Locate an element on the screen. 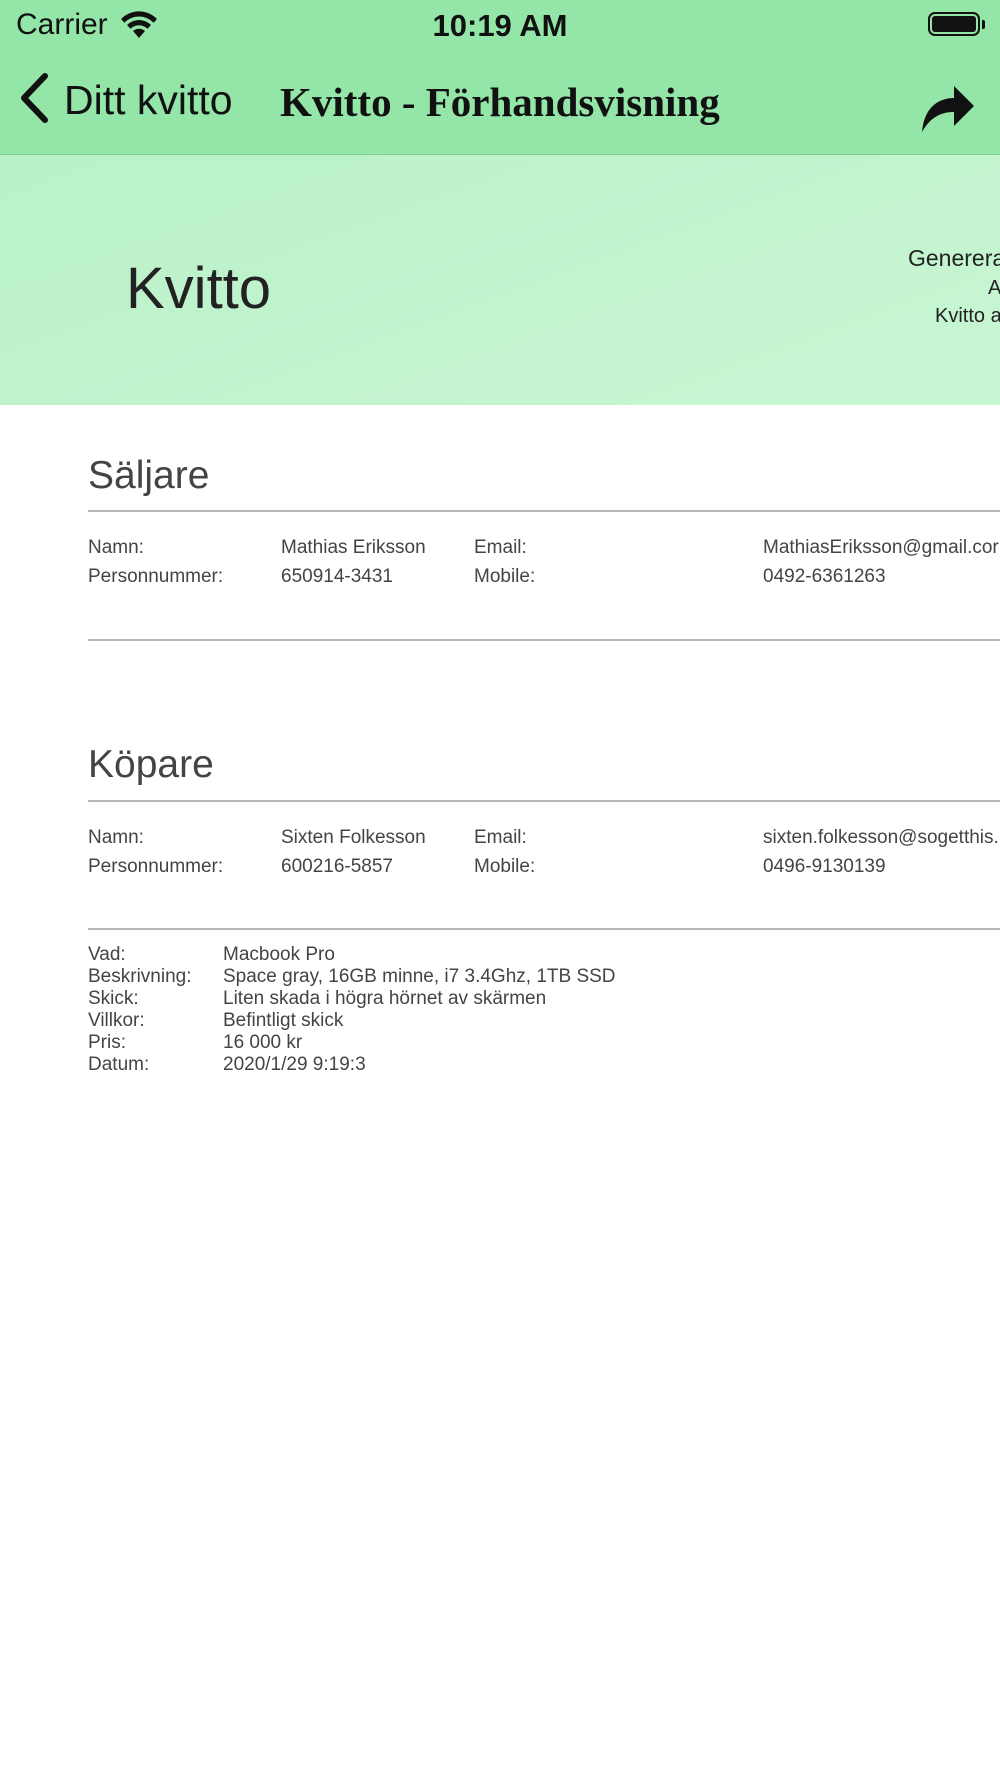  receipt-title: Kvitto is located at coordinates (199, 288).